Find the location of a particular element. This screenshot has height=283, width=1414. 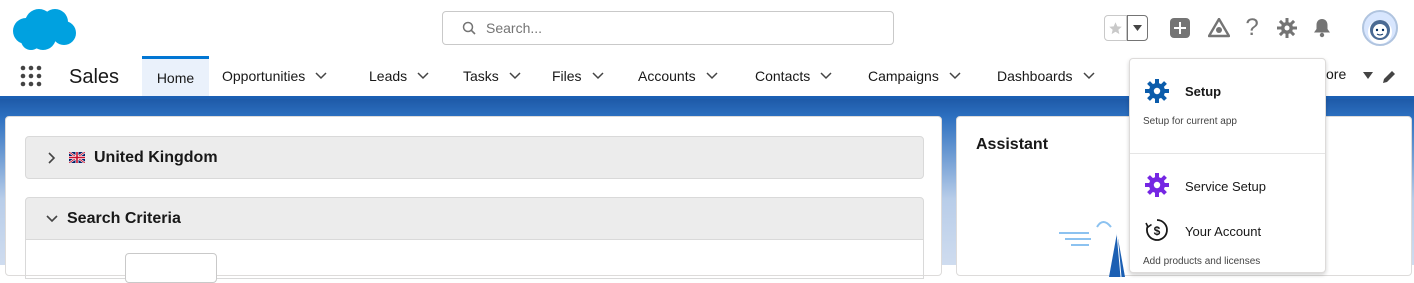

menu-label: Service Setup is located at coordinates (1225, 186).